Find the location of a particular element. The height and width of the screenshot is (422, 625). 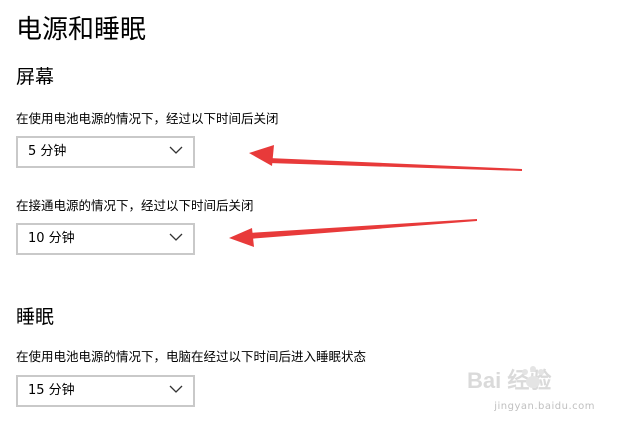

screen-plugged-value: 10 分钟 is located at coordinates (51, 238).